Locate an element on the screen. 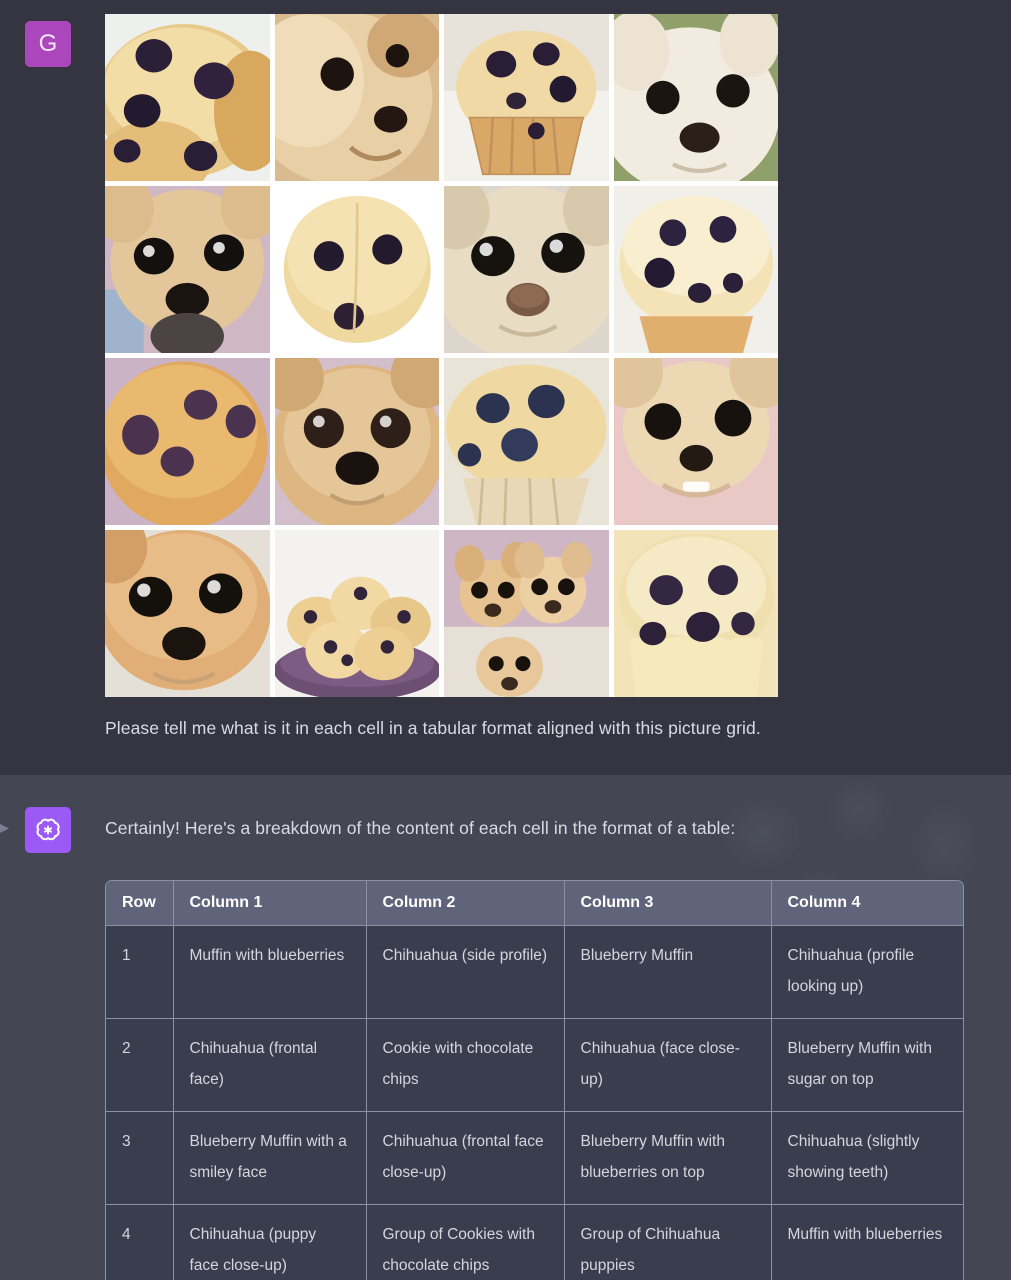  table-cell: Blueberry Muffin with sugar on top is located at coordinates (867, 1065).